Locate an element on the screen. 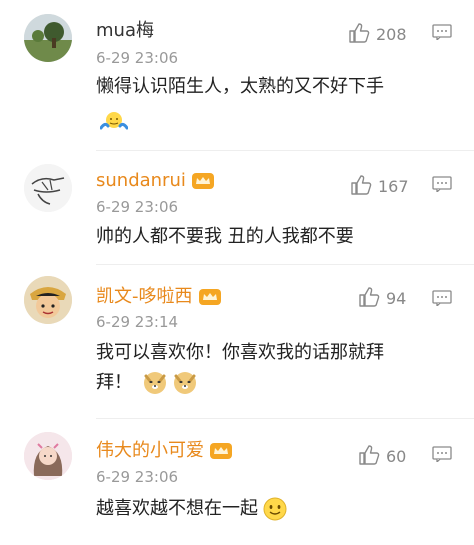 This screenshot has width=474, height=545. comment-text: 懒得认识陌生人，太熟的又不好下手 is located at coordinates (276, 87).